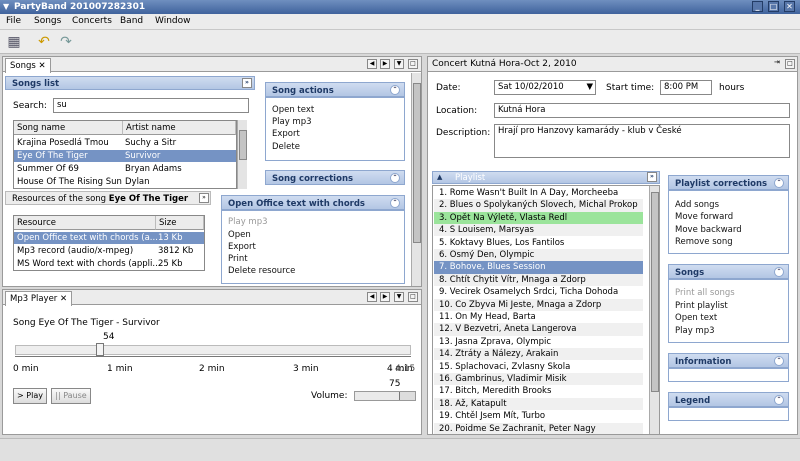 Image resolution: width=800 pixels, height=461 pixels. I want to click on playlist-item: 18. Až, Katapult, so click(538, 404).